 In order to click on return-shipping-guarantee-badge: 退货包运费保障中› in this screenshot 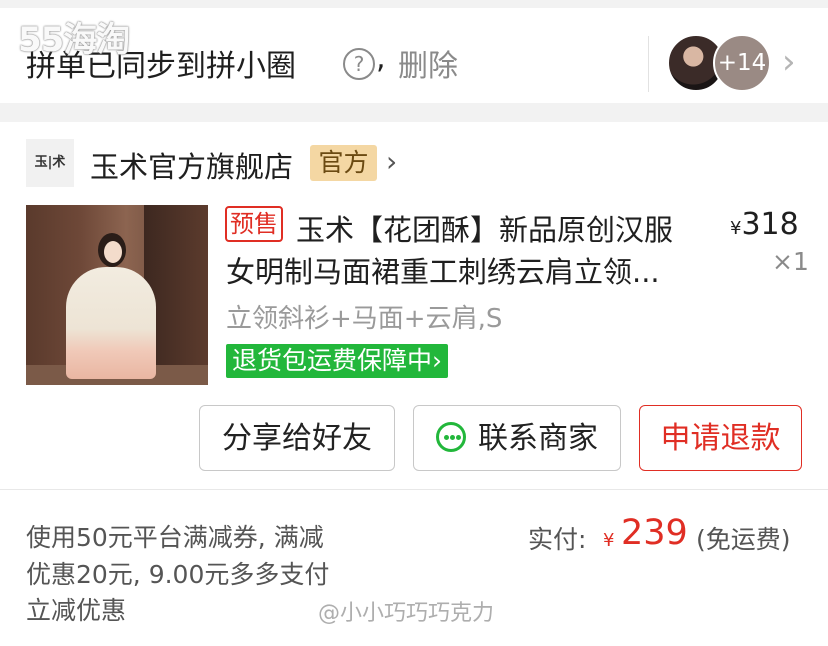, I will do `click(337, 361)`.